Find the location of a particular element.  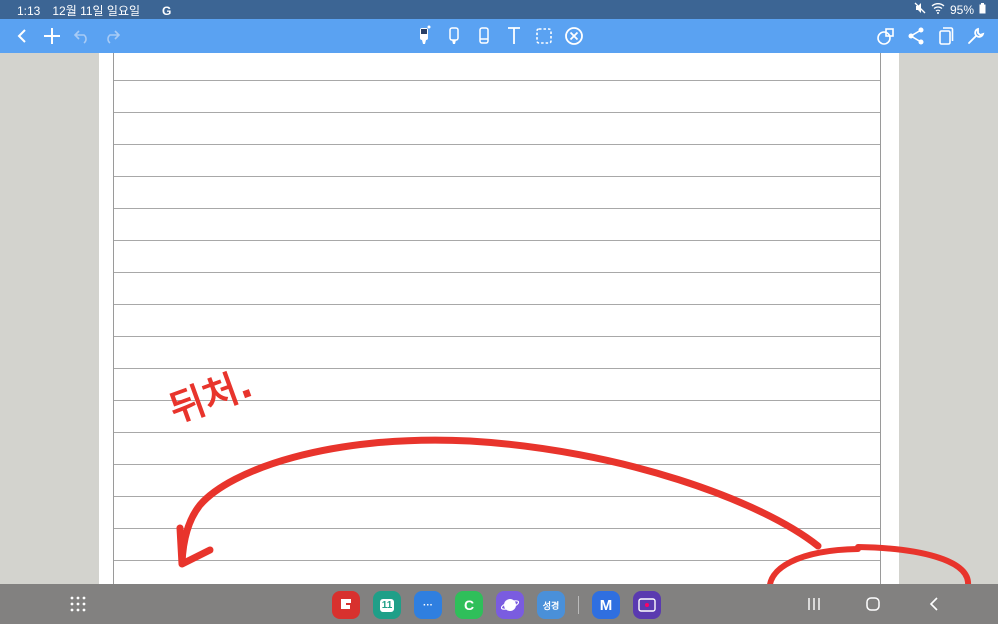

share-icon is located at coordinates (916, 36).